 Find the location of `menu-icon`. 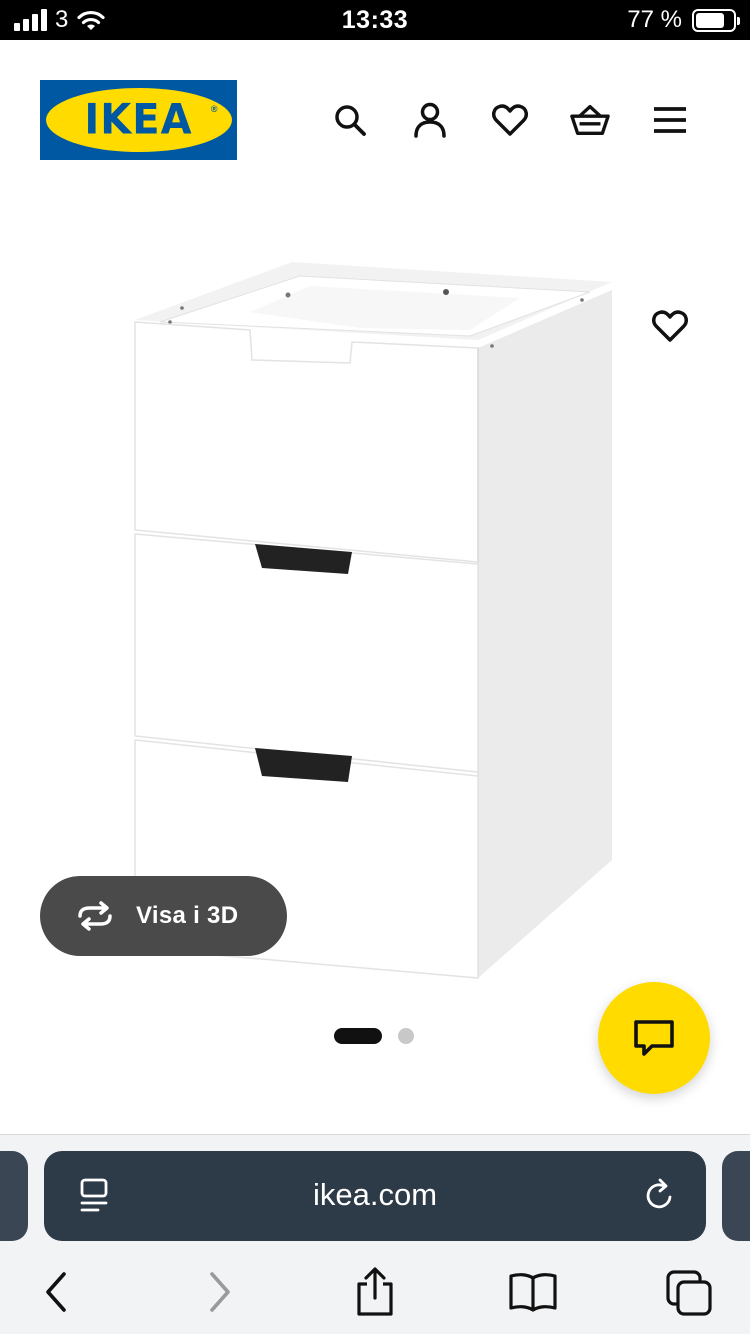

menu-icon is located at coordinates (670, 120).